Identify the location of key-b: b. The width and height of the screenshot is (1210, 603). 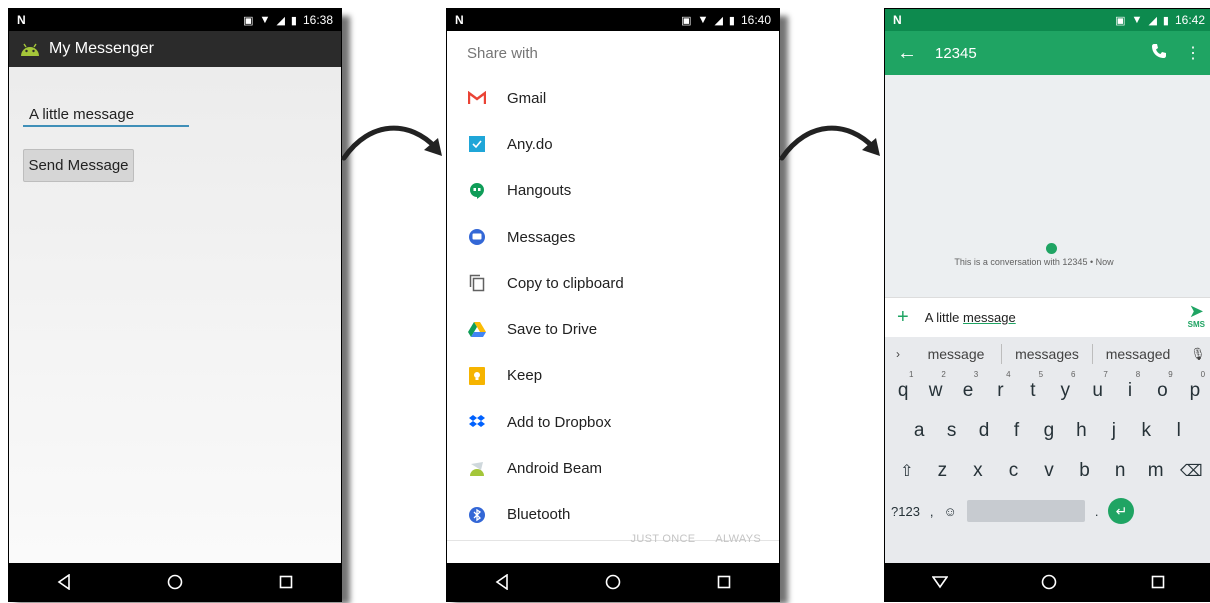
(1085, 471).